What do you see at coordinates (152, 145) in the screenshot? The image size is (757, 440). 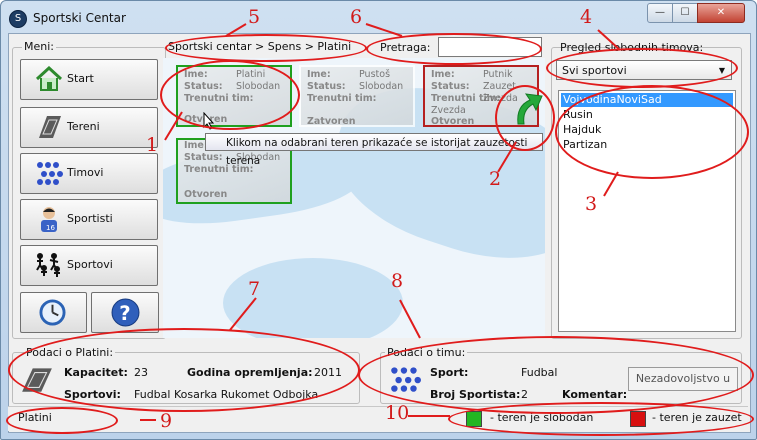 I see `annotation-number: 1` at bounding box center [152, 145].